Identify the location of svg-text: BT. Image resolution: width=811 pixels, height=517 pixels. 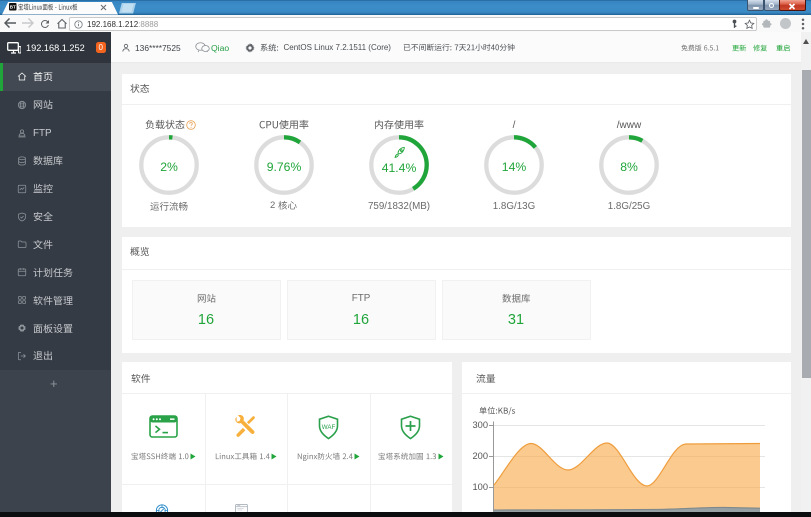
(13, 7).